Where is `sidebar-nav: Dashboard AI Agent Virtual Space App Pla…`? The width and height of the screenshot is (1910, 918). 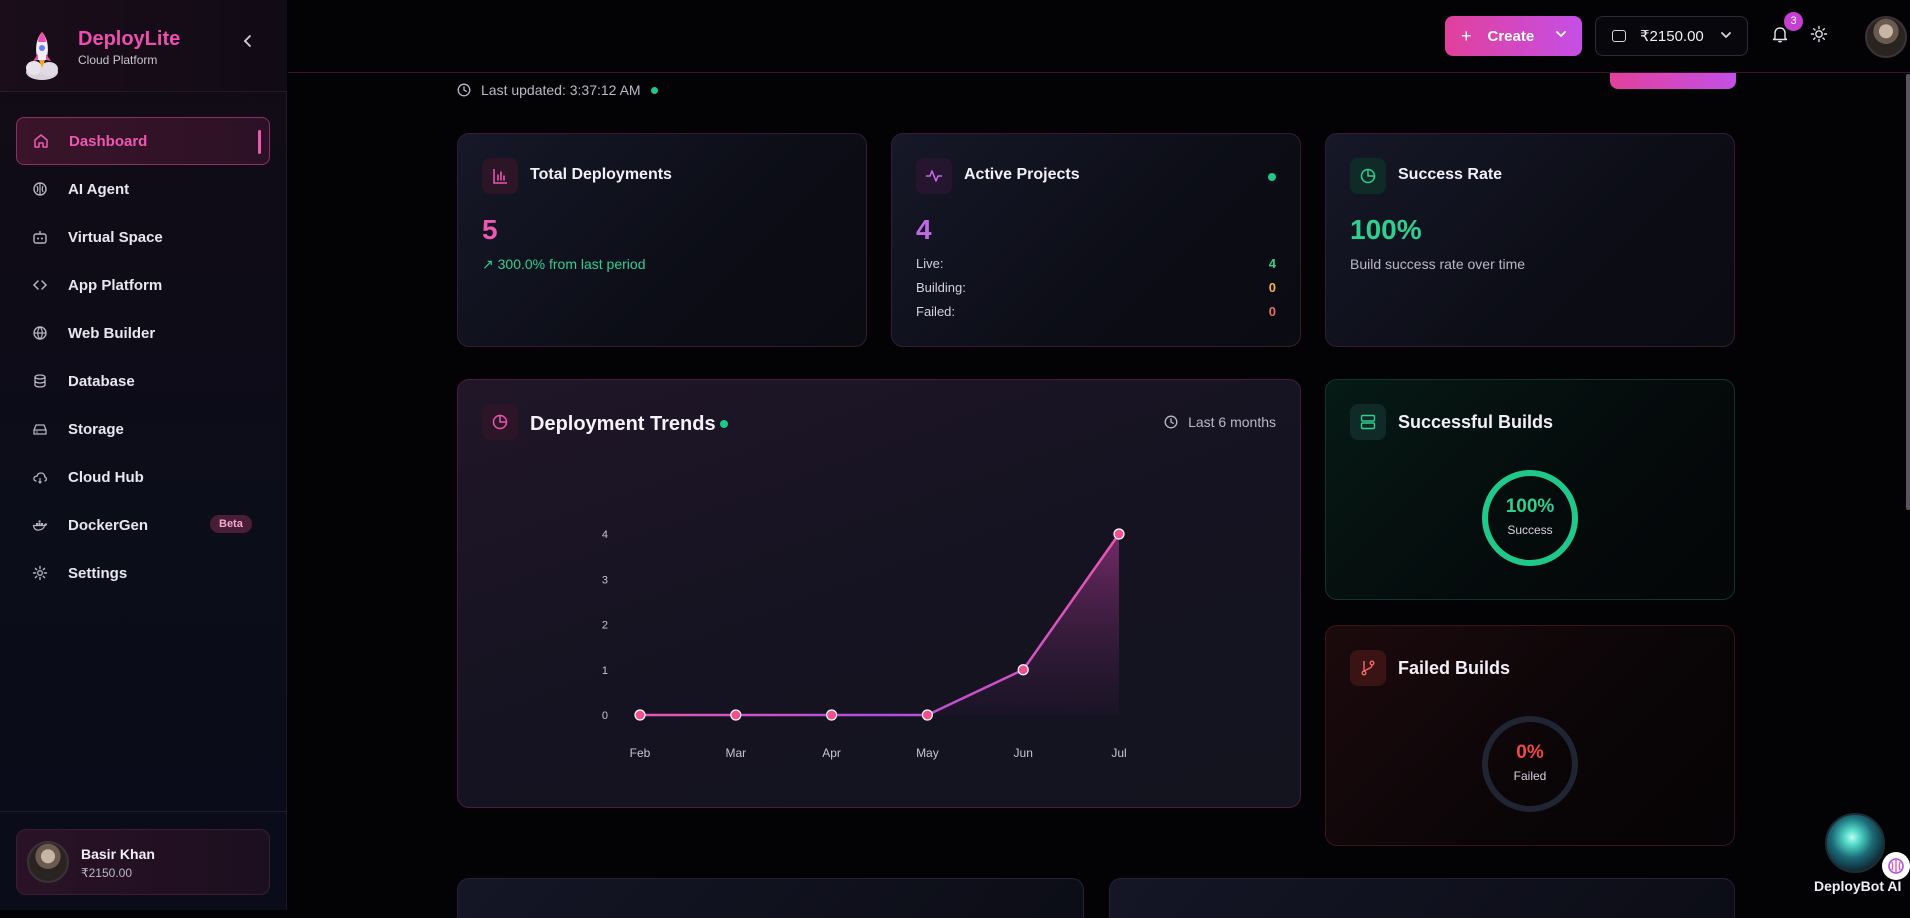 sidebar-nav: Dashboard AI Agent Virtual Space App Pla… is located at coordinates (143, 357).